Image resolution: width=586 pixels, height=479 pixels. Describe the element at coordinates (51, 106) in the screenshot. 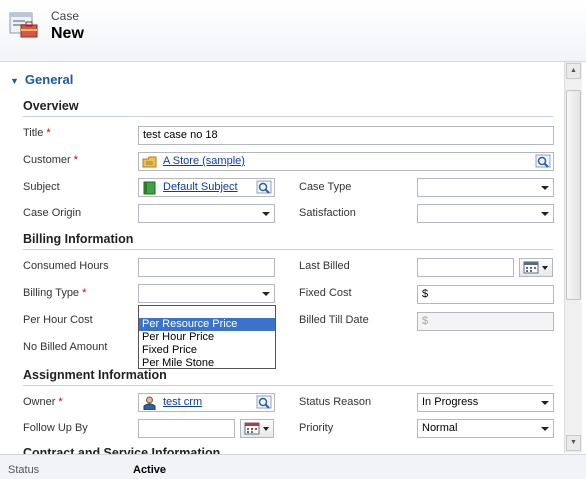

I see `section-overview: Overview` at that location.